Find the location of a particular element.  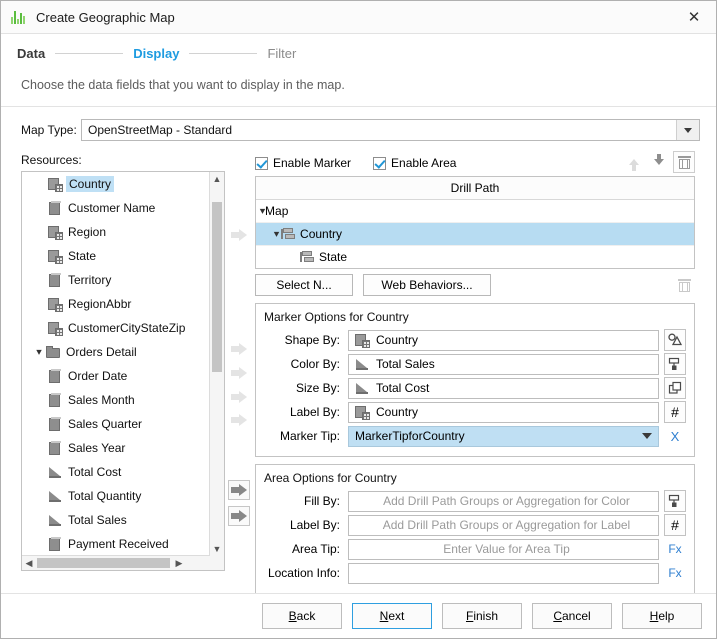

area-tip-row: Area Tip: Enter Value for Area Tip Fx is located at coordinates (475, 549).